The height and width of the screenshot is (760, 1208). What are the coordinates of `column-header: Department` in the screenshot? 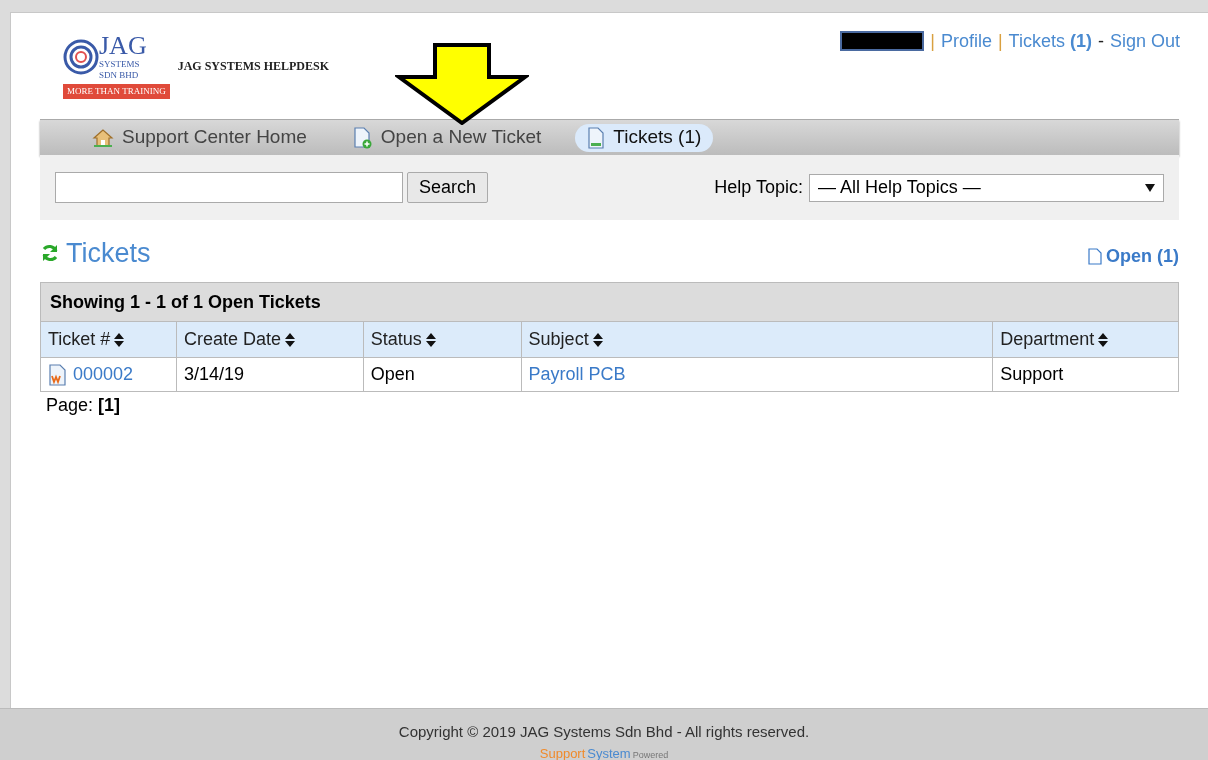 It's located at (1085, 339).